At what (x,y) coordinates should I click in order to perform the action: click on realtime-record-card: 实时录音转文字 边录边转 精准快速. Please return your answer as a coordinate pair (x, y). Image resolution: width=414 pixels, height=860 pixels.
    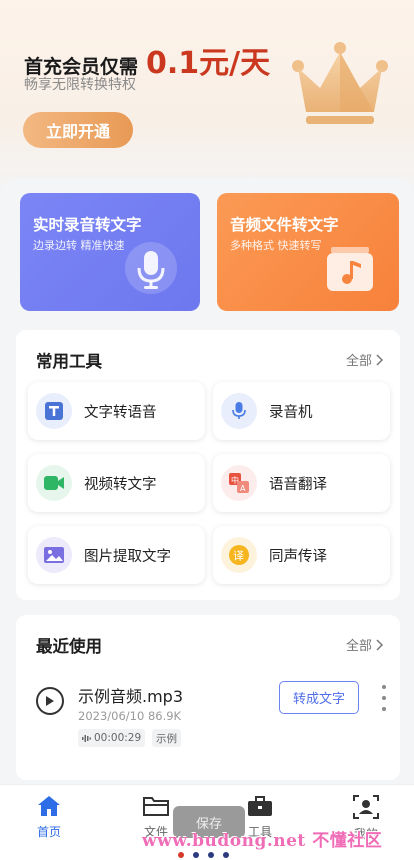
    Looking at the image, I should click on (110, 252).